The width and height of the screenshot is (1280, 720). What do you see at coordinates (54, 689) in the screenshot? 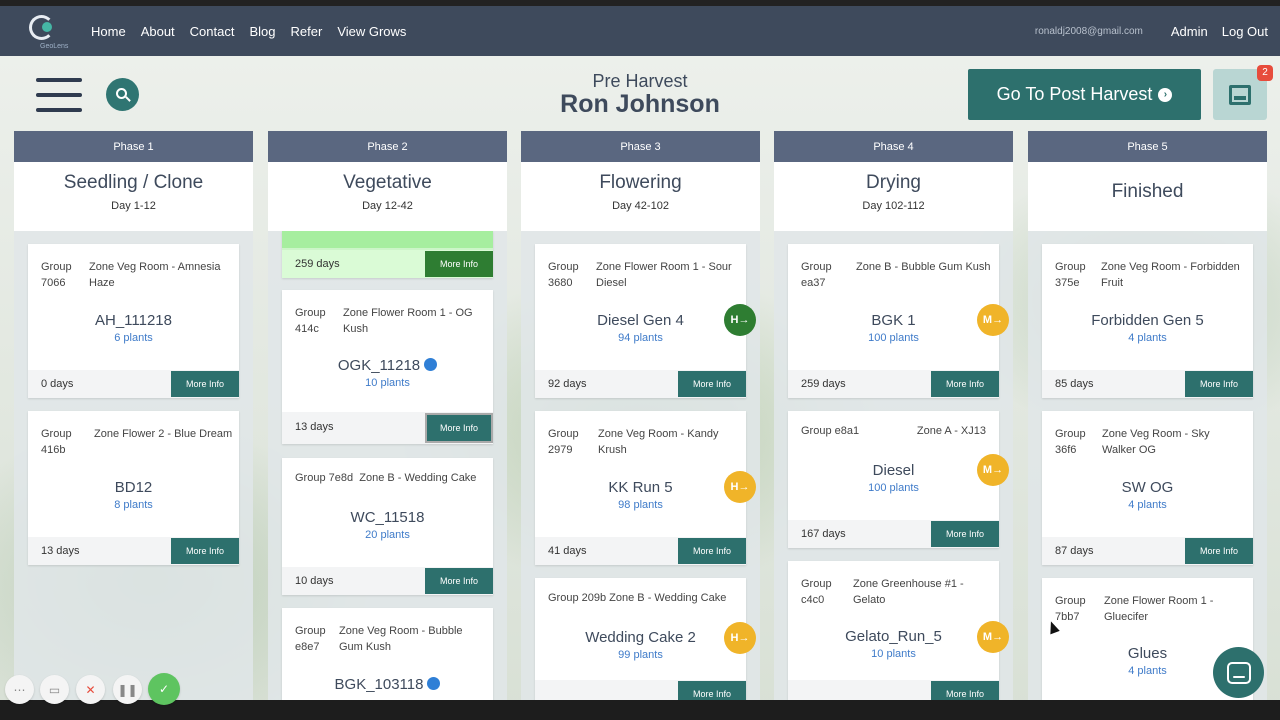
I see `camera-icon: ▭` at bounding box center [54, 689].